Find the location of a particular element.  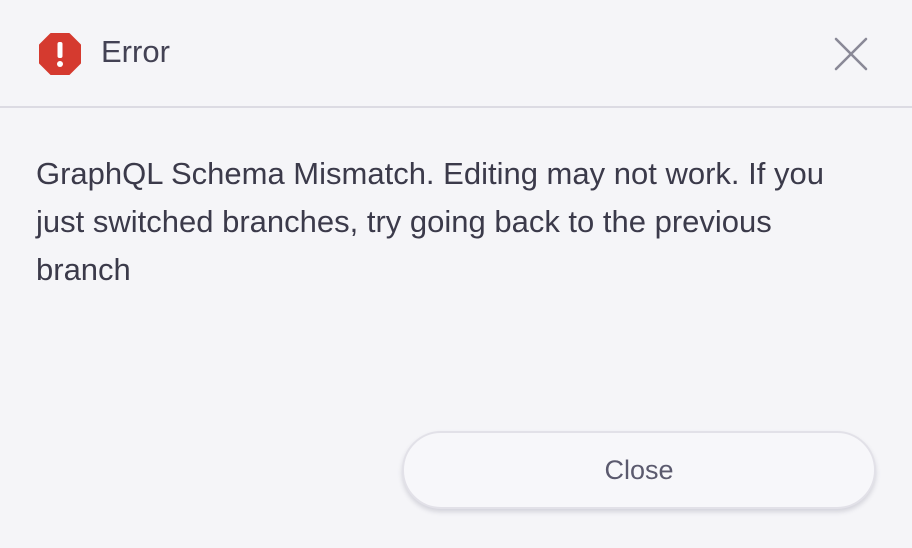

close-icon is located at coordinates (851, 54).